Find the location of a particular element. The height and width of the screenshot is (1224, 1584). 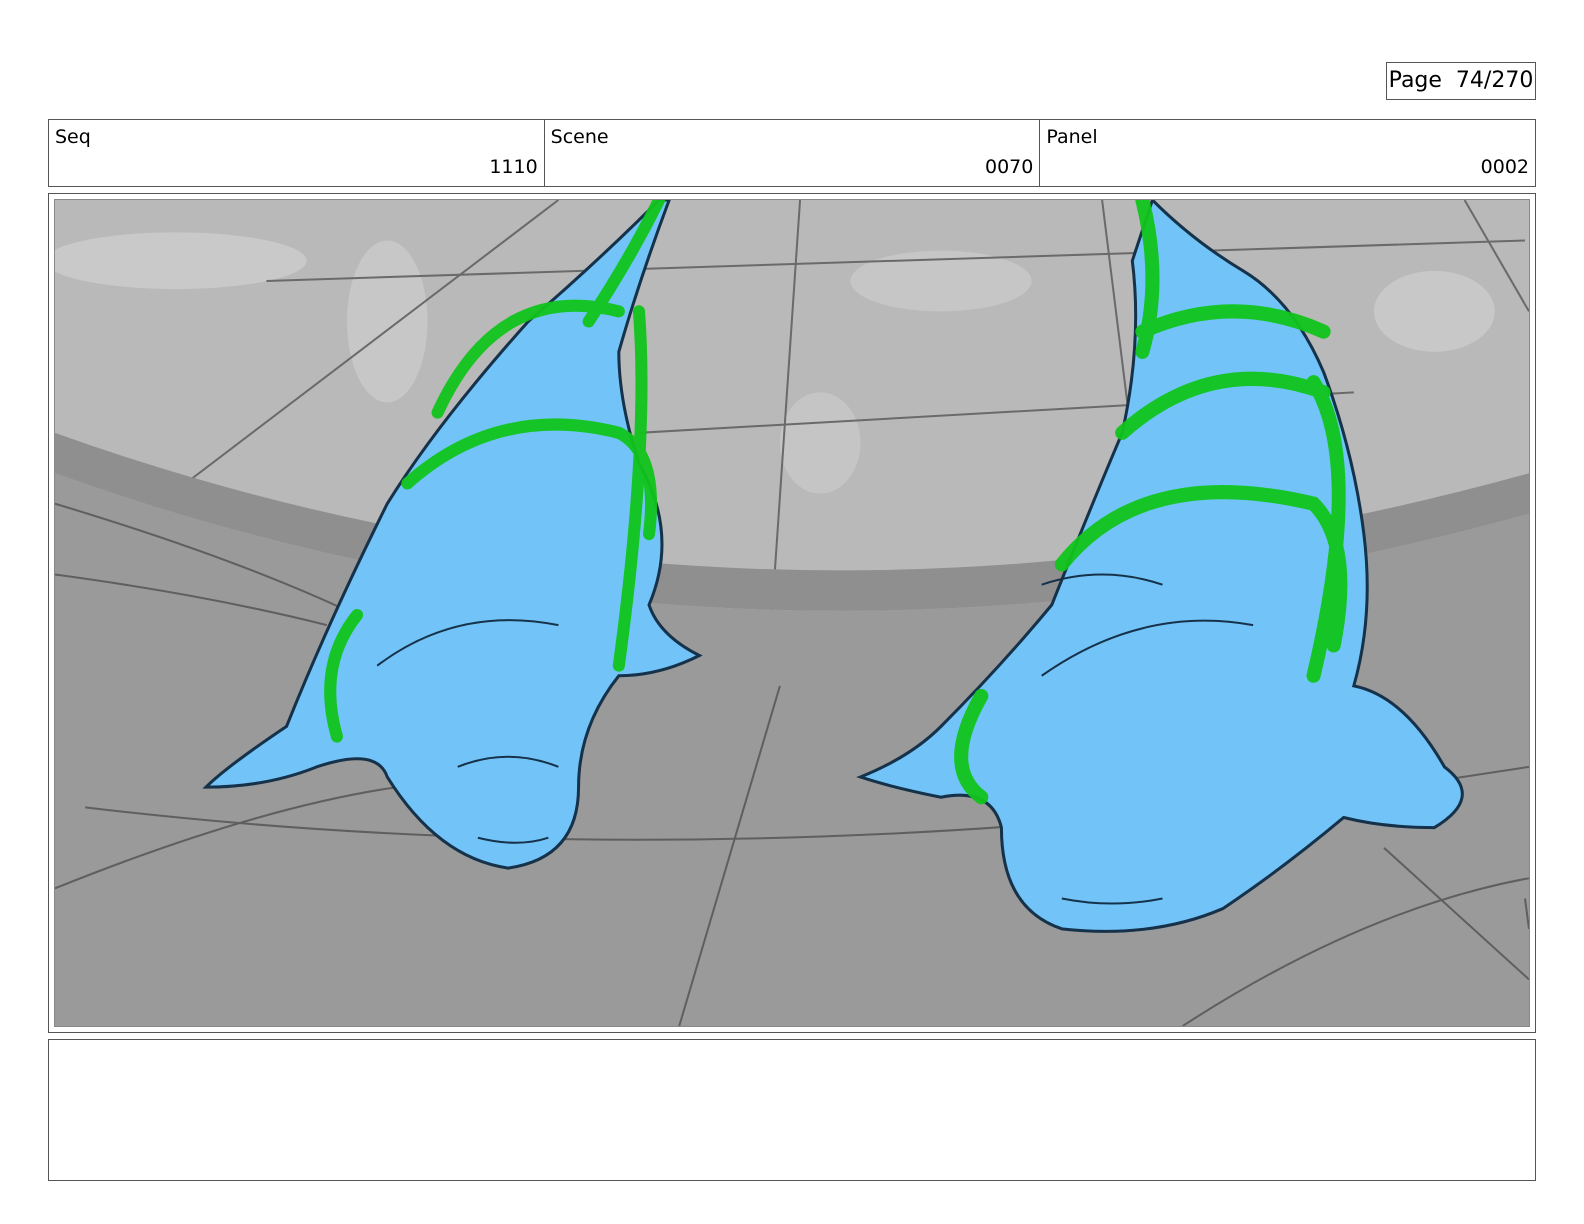

scene-cell: Scene 0070 is located at coordinates (793, 153).